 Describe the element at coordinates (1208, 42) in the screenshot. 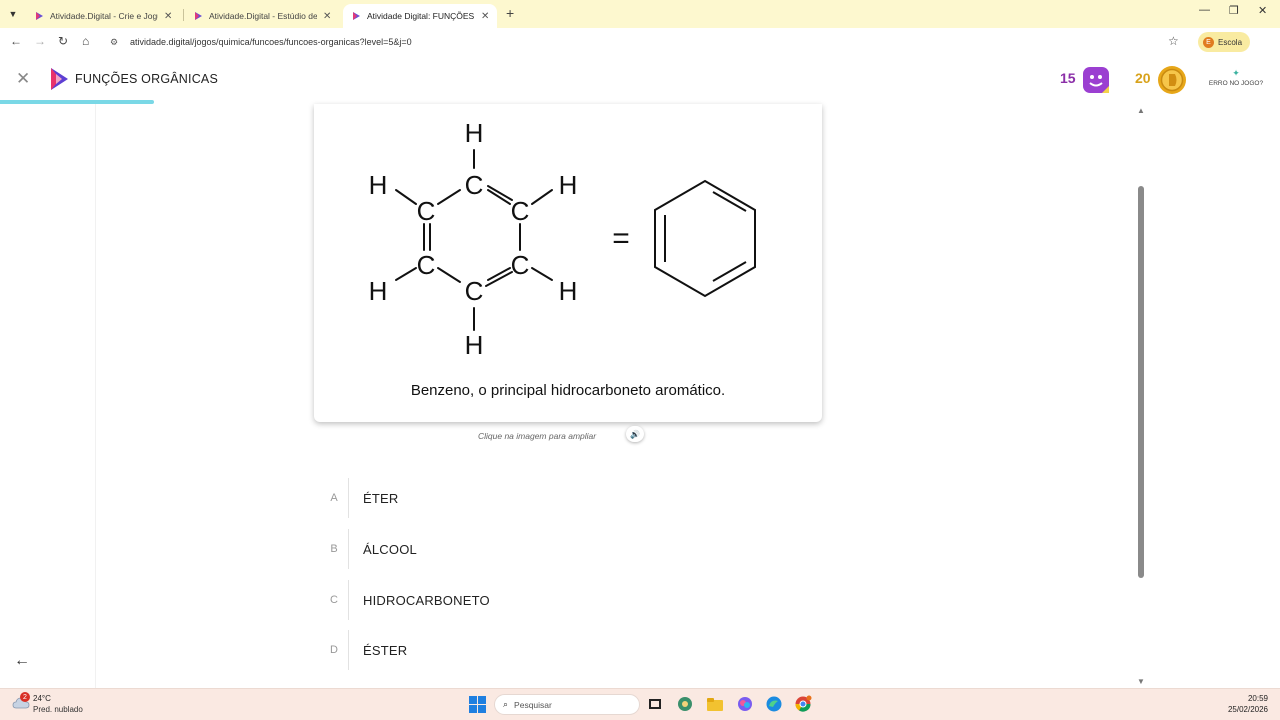

I see `profile-avatar: E` at that location.